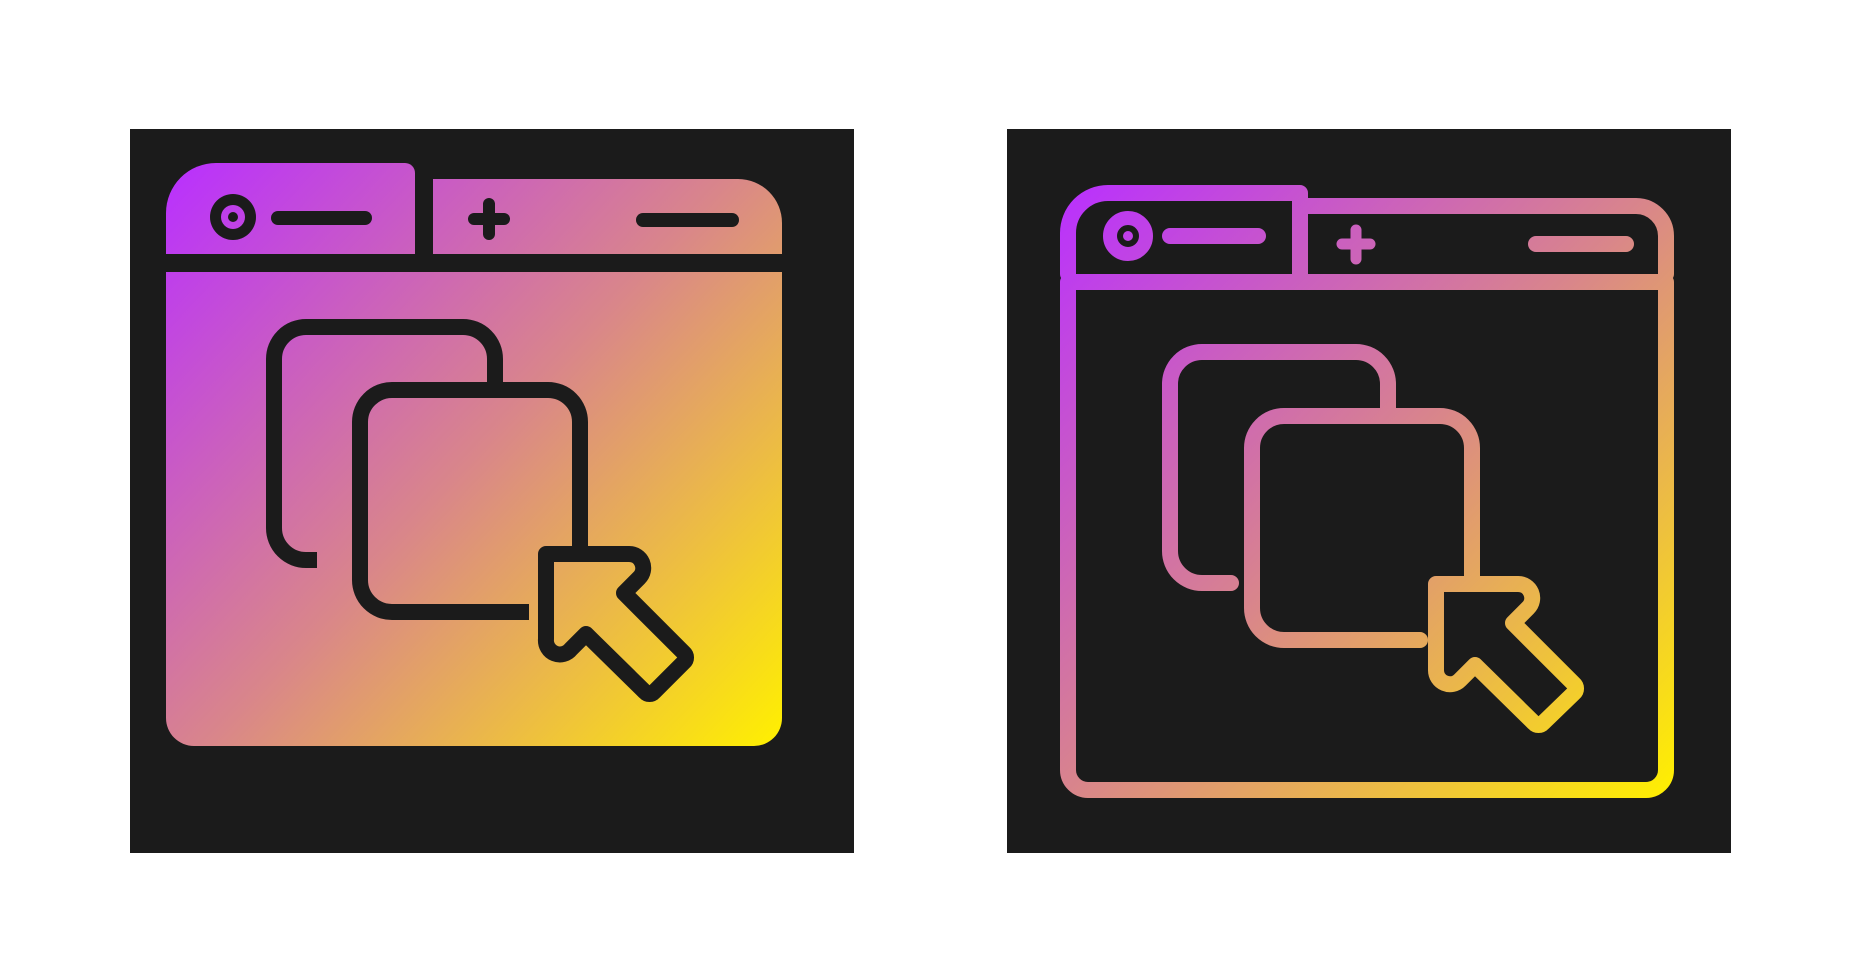  I want to click on outline-cursor-arrow-icon, so click(1506, 654).